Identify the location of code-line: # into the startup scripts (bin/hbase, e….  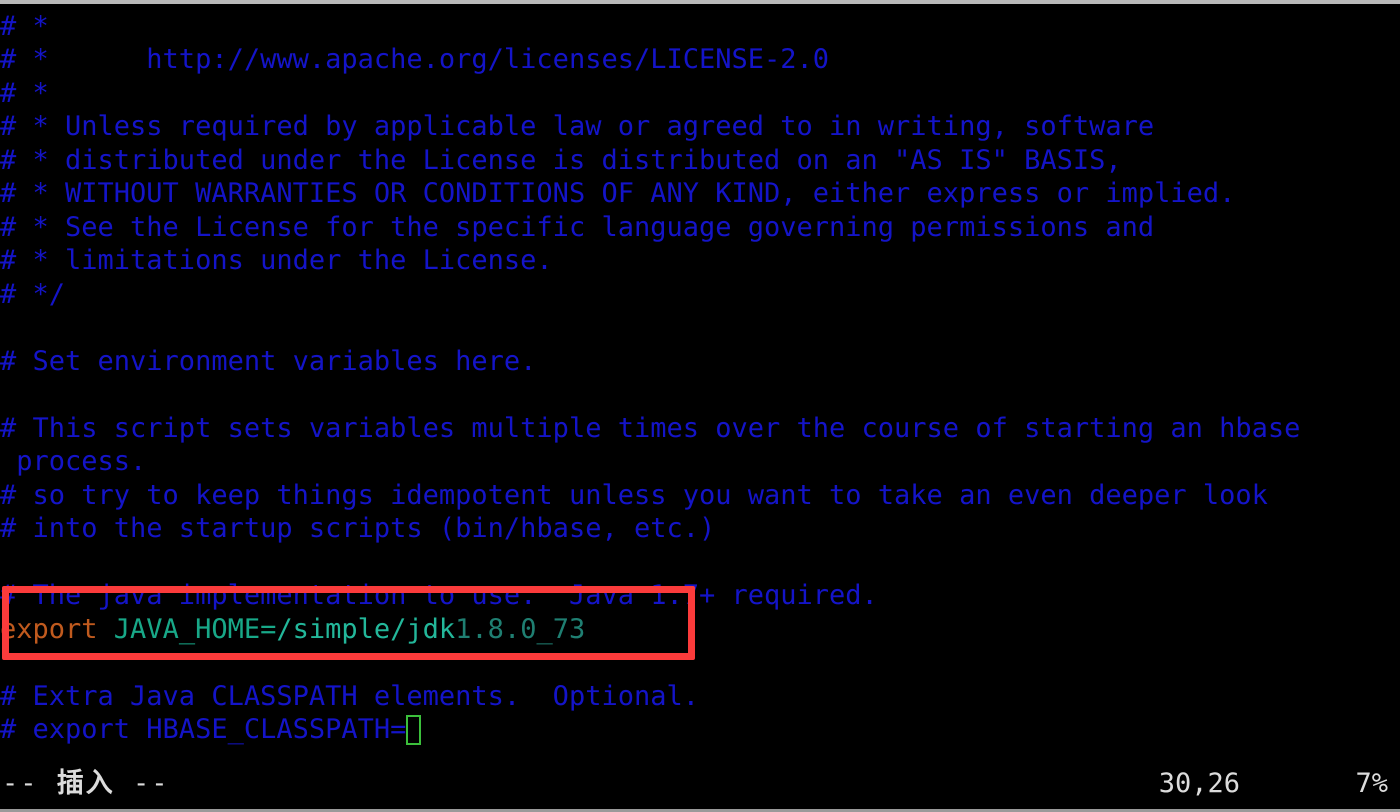
(357, 529).